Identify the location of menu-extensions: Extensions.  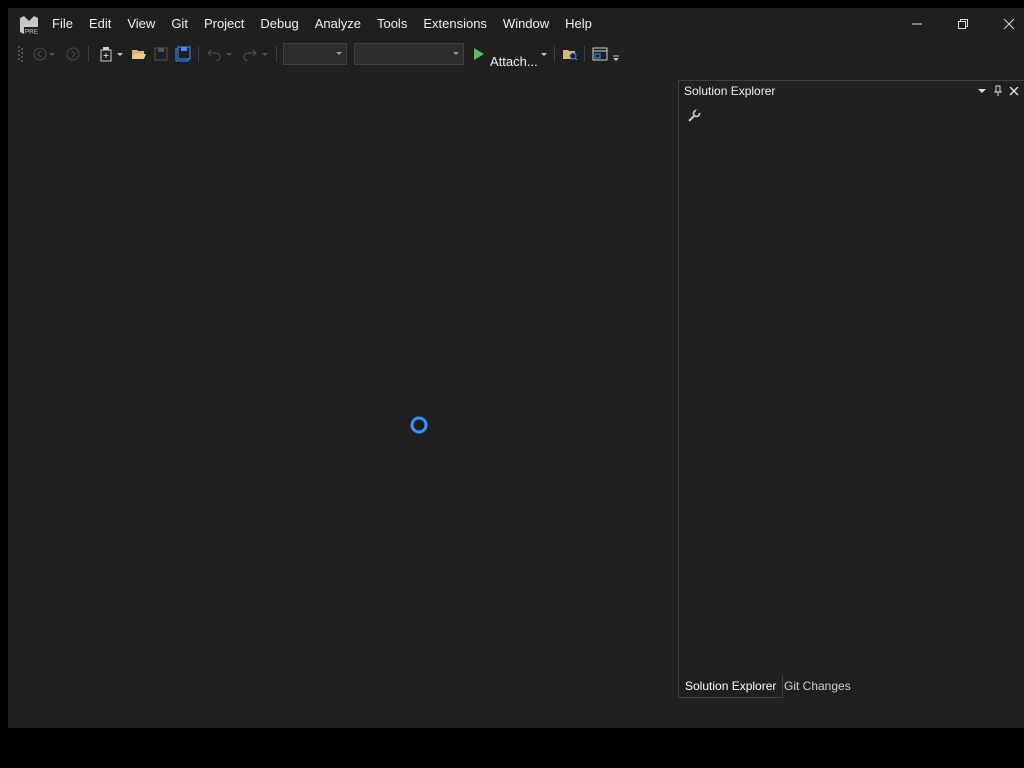
(455, 24).